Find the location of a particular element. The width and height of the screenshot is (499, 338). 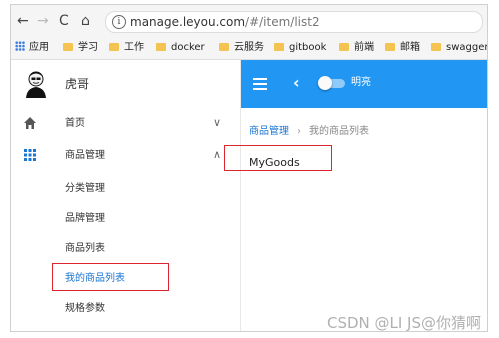

bookmark-folder: 云服务 is located at coordinates (241, 48).